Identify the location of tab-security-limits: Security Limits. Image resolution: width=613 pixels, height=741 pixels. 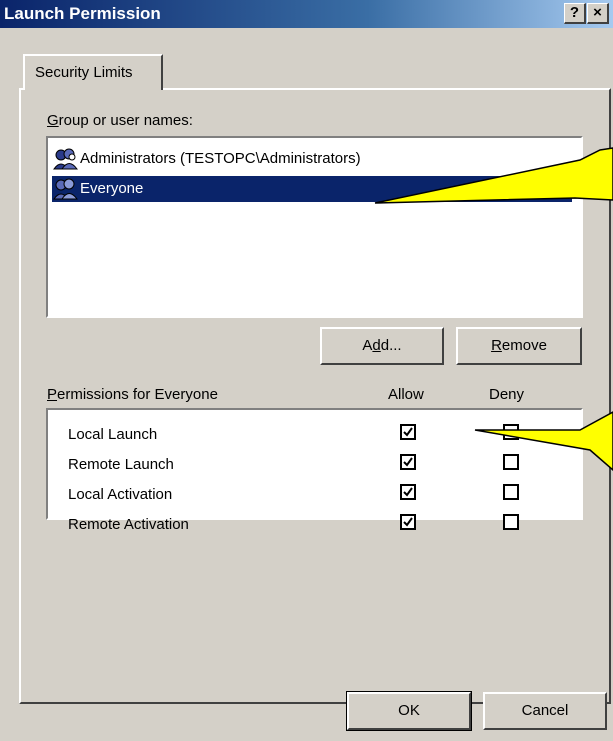
(93, 72).